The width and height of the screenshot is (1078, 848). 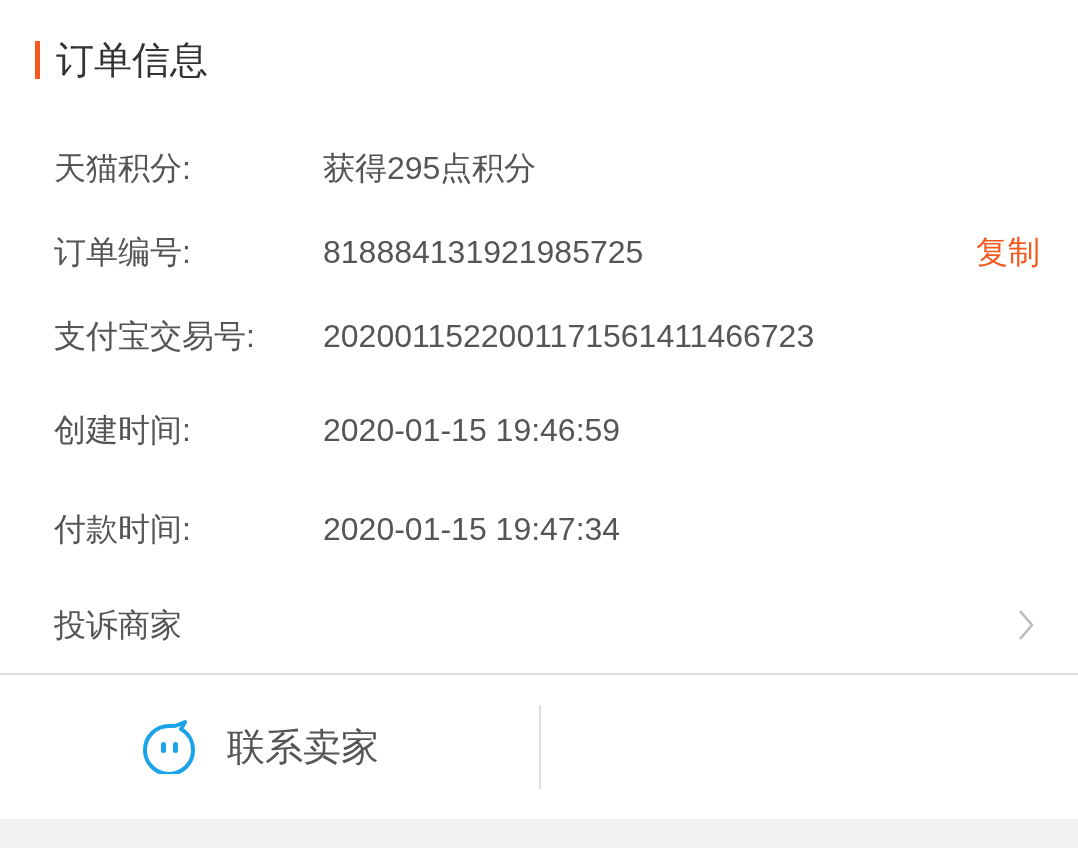 What do you see at coordinates (472, 430) in the screenshot?
I see `info-value: 2020-01-15 19:46:59` at bounding box center [472, 430].